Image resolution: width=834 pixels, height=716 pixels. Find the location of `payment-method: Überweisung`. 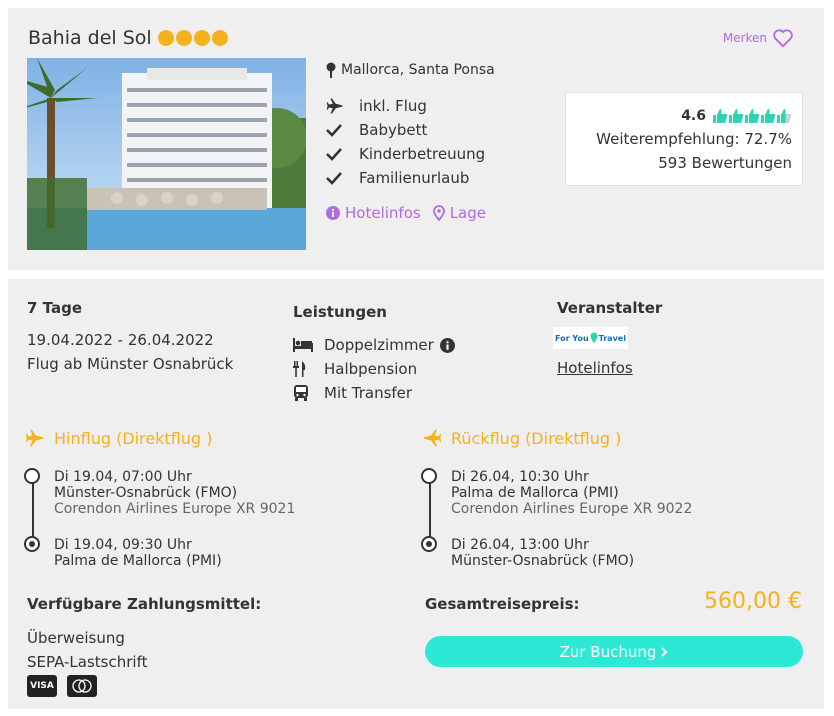

payment-method: Überweisung is located at coordinates (76, 638).